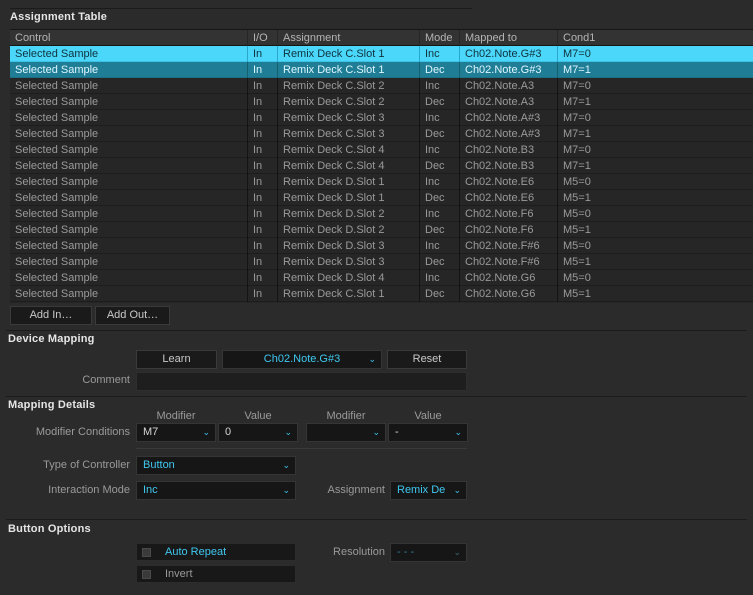 Image resolution: width=753 pixels, height=595 pixels. What do you see at coordinates (428, 552) in the screenshot?
I see `resolution-dropdown: - - - ⌄` at bounding box center [428, 552].